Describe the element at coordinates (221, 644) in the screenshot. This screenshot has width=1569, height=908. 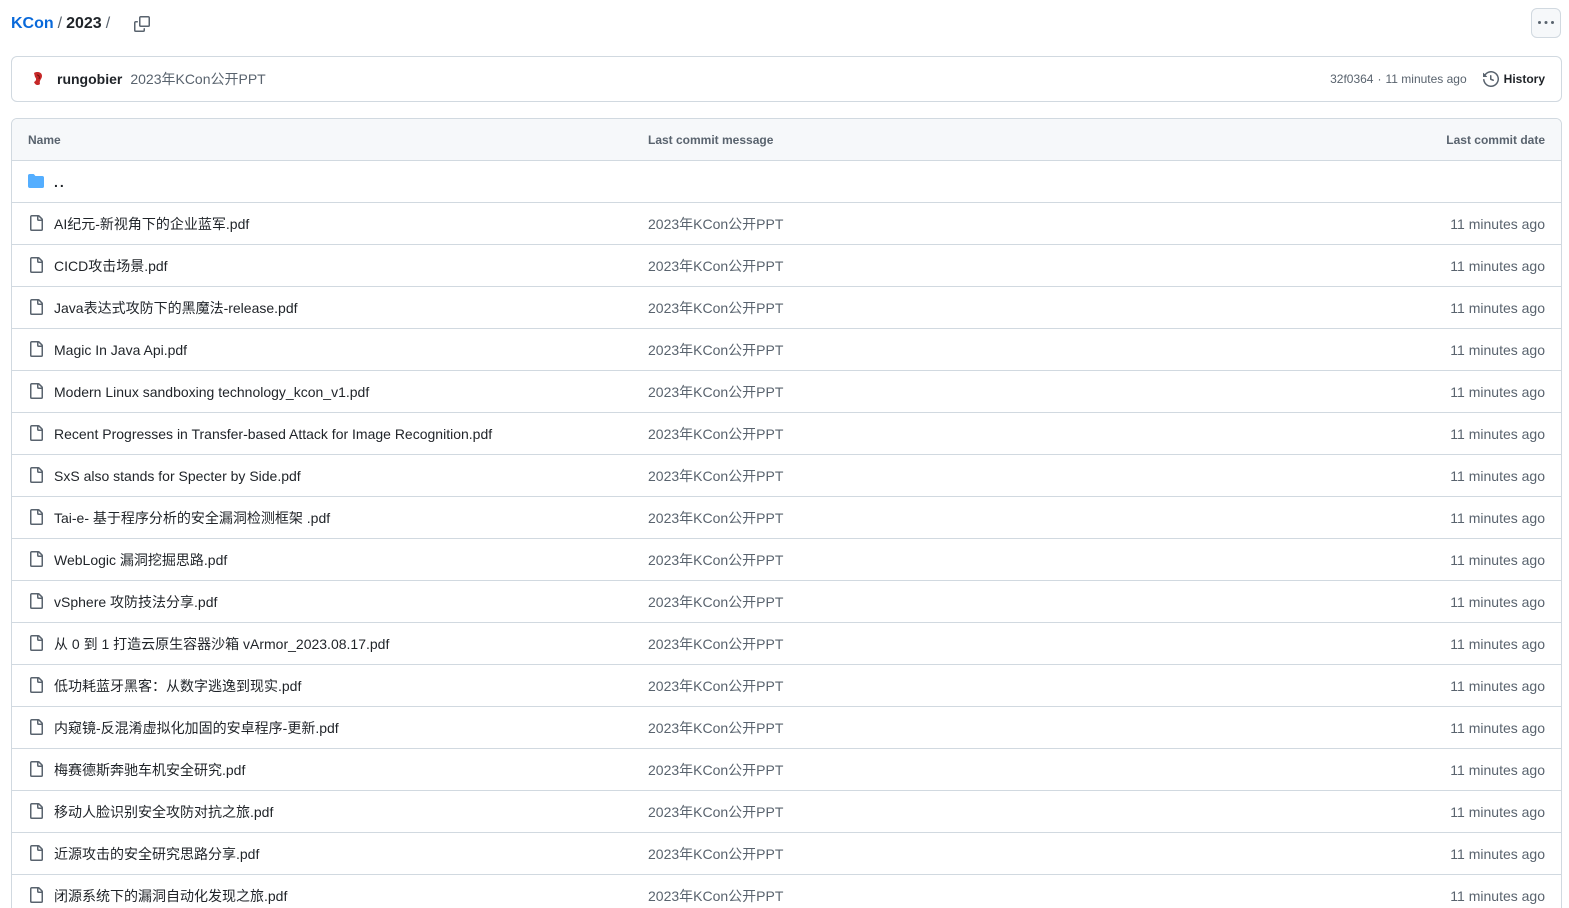
I see `file-name-link: 从 0 到 1 打造云原生容器沙箱 vArmor_2023.08.17.pdf` at that location.